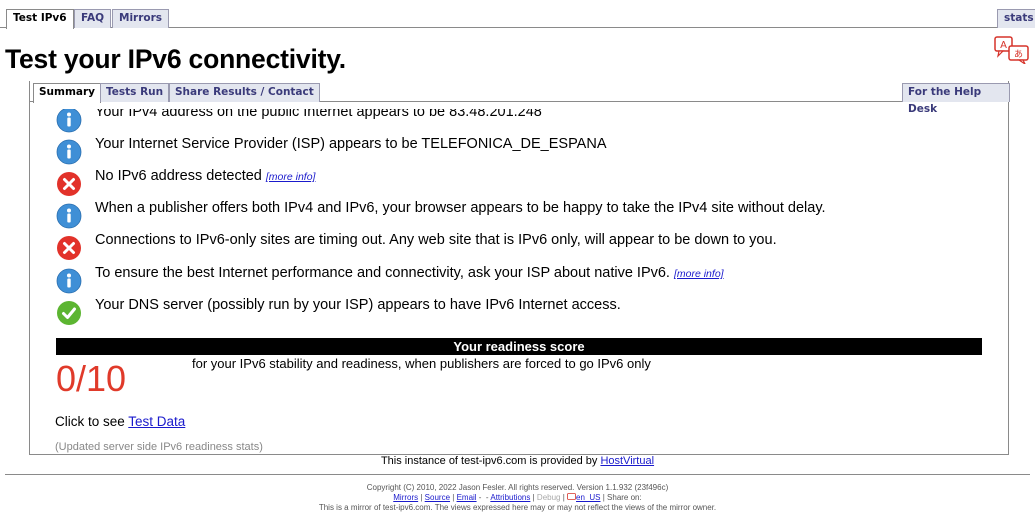 Image resolution: width=1035 pixels, height=520 pixels. I want to click on tab-help-desk: For the Help Desk, so click(956, 99).